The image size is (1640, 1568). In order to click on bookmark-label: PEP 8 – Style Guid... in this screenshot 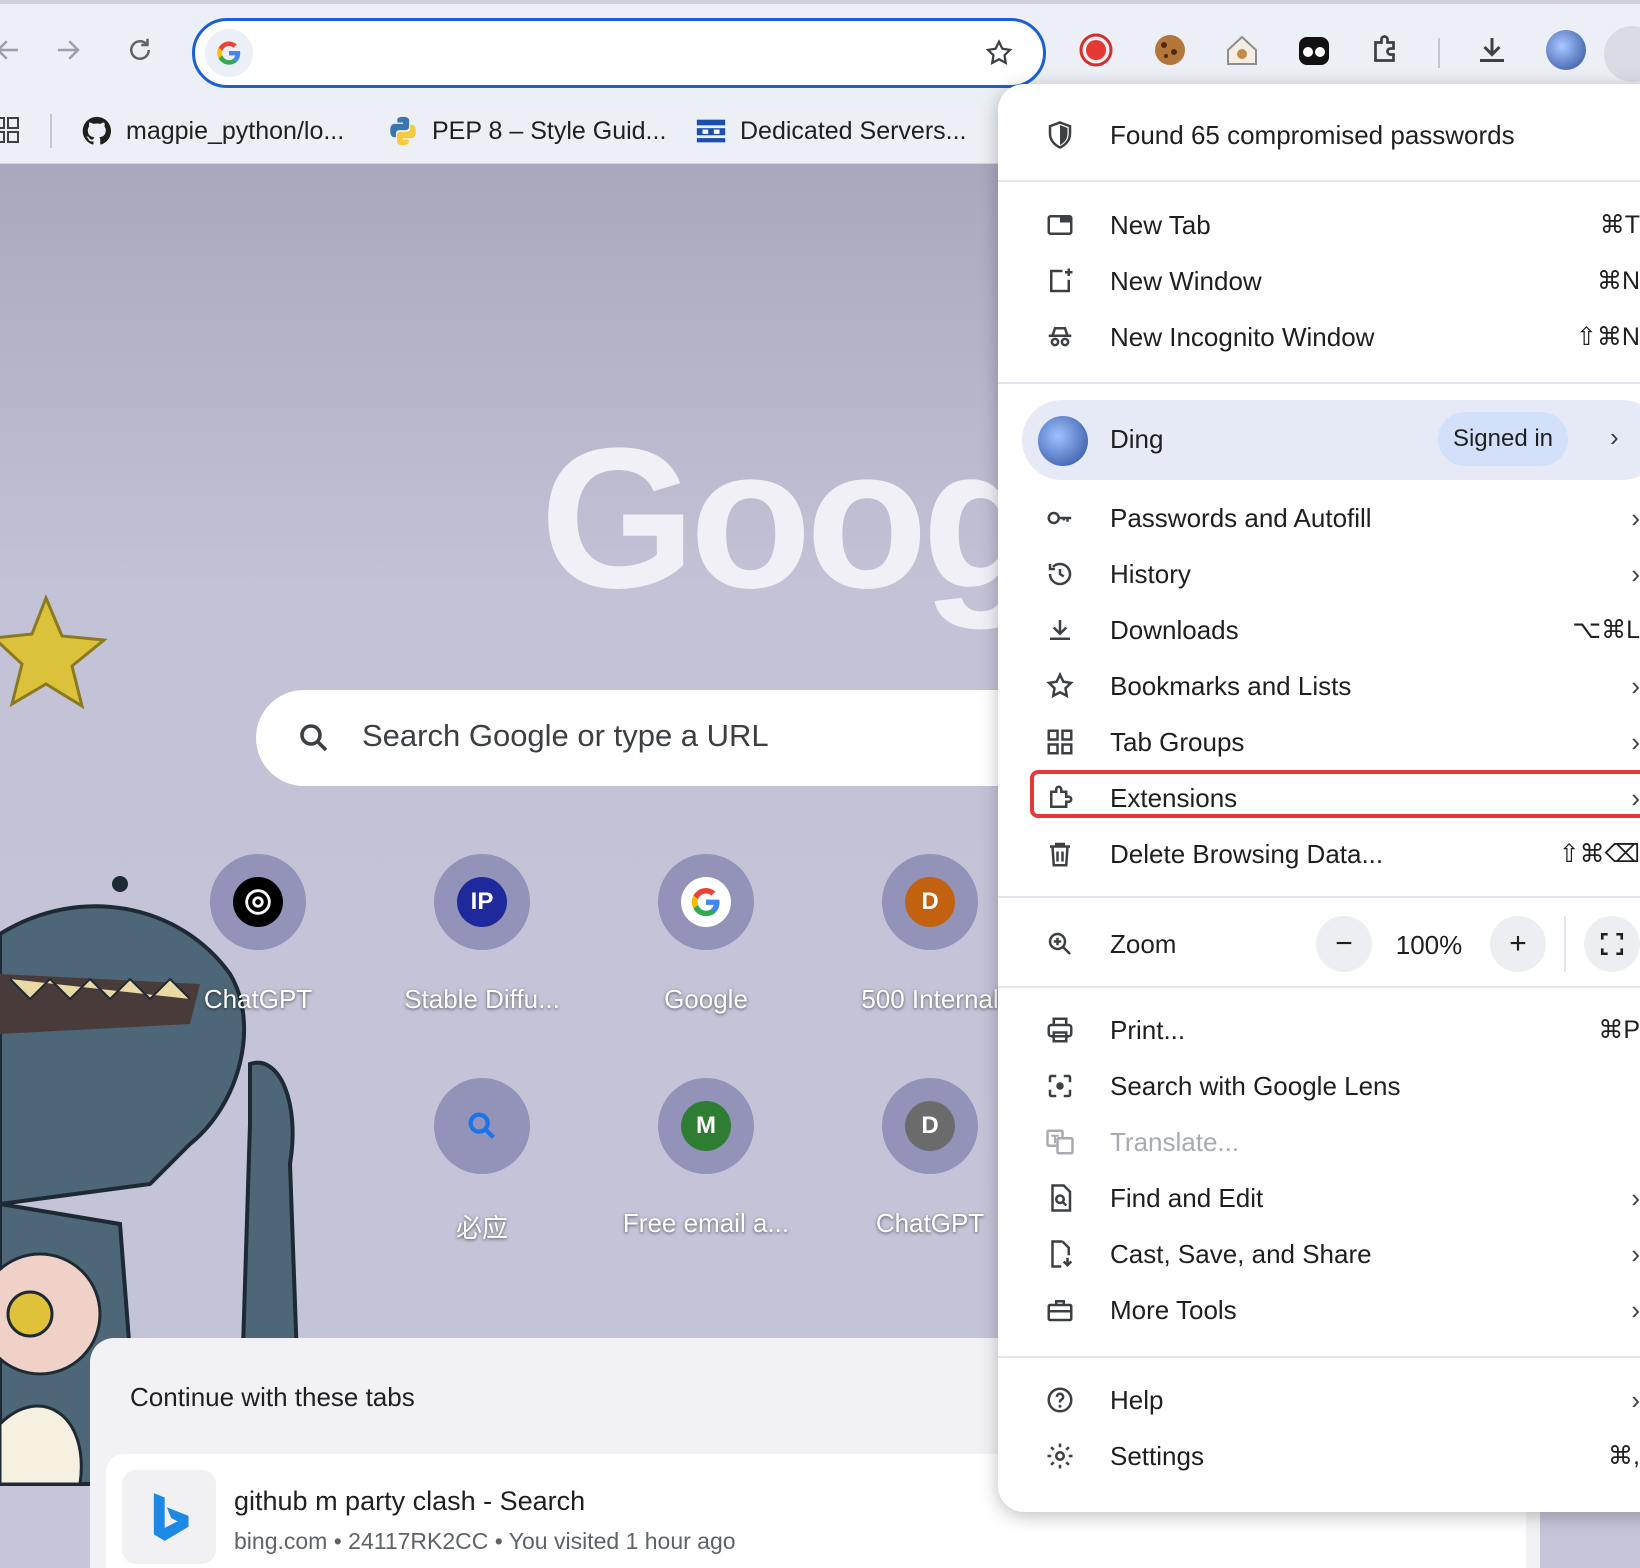, I will do `click(549, 130)`.